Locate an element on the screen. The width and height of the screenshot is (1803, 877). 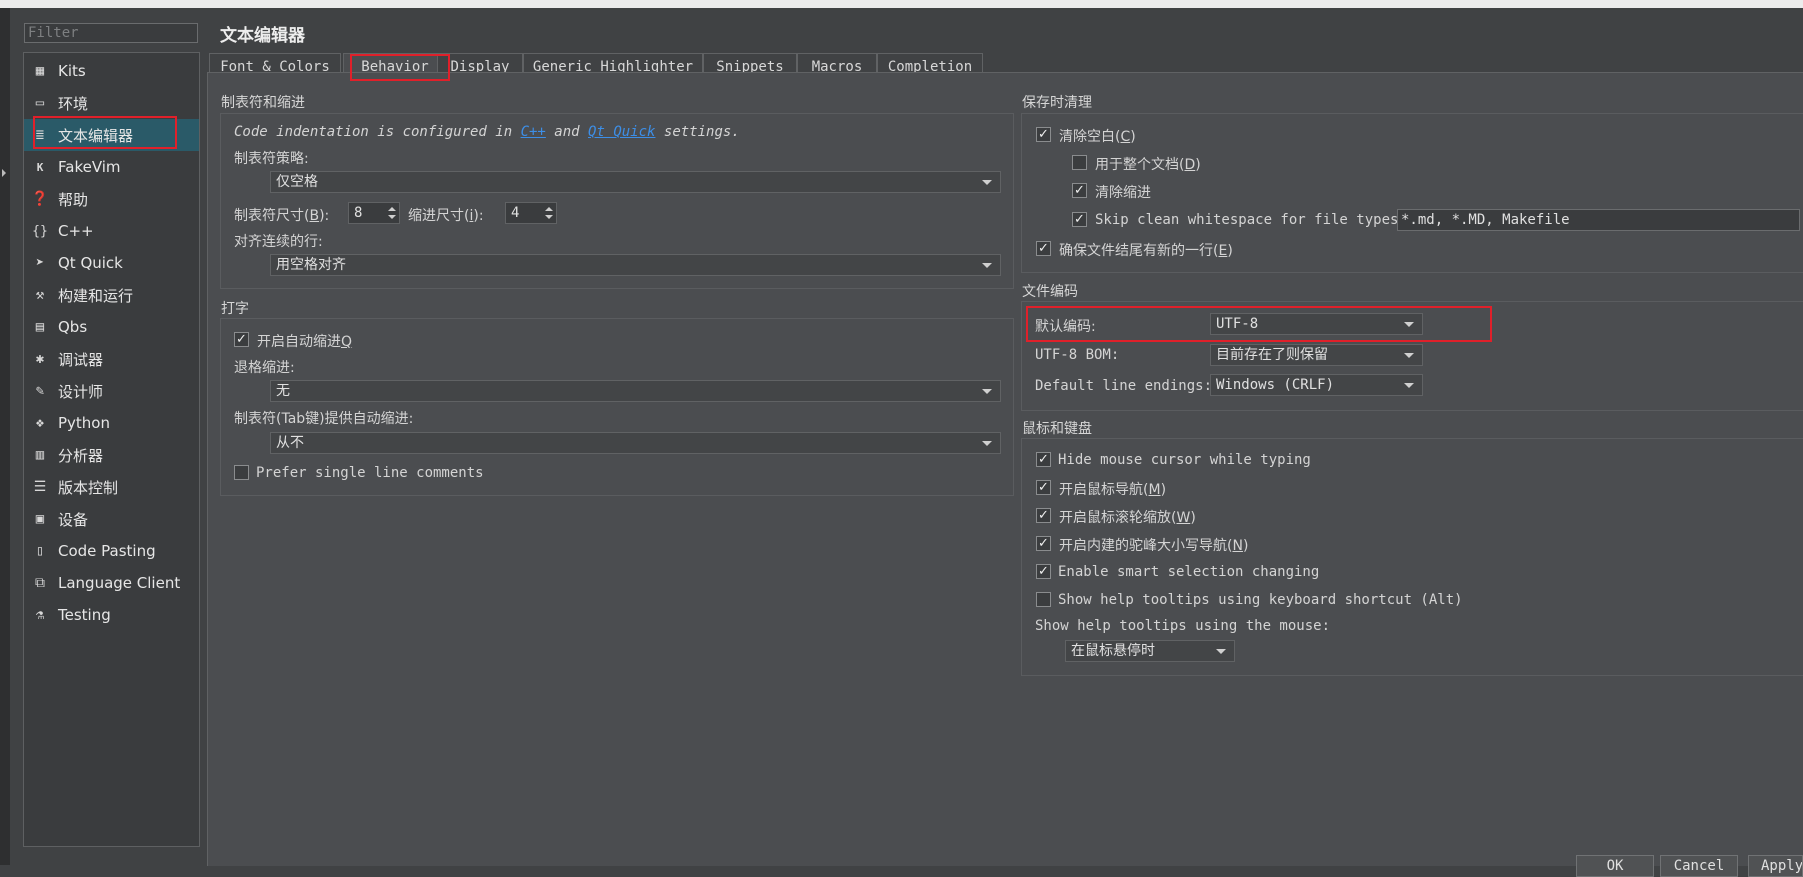
smart-selection-checkbox: ✓ is located at coordinates (1043, 571).